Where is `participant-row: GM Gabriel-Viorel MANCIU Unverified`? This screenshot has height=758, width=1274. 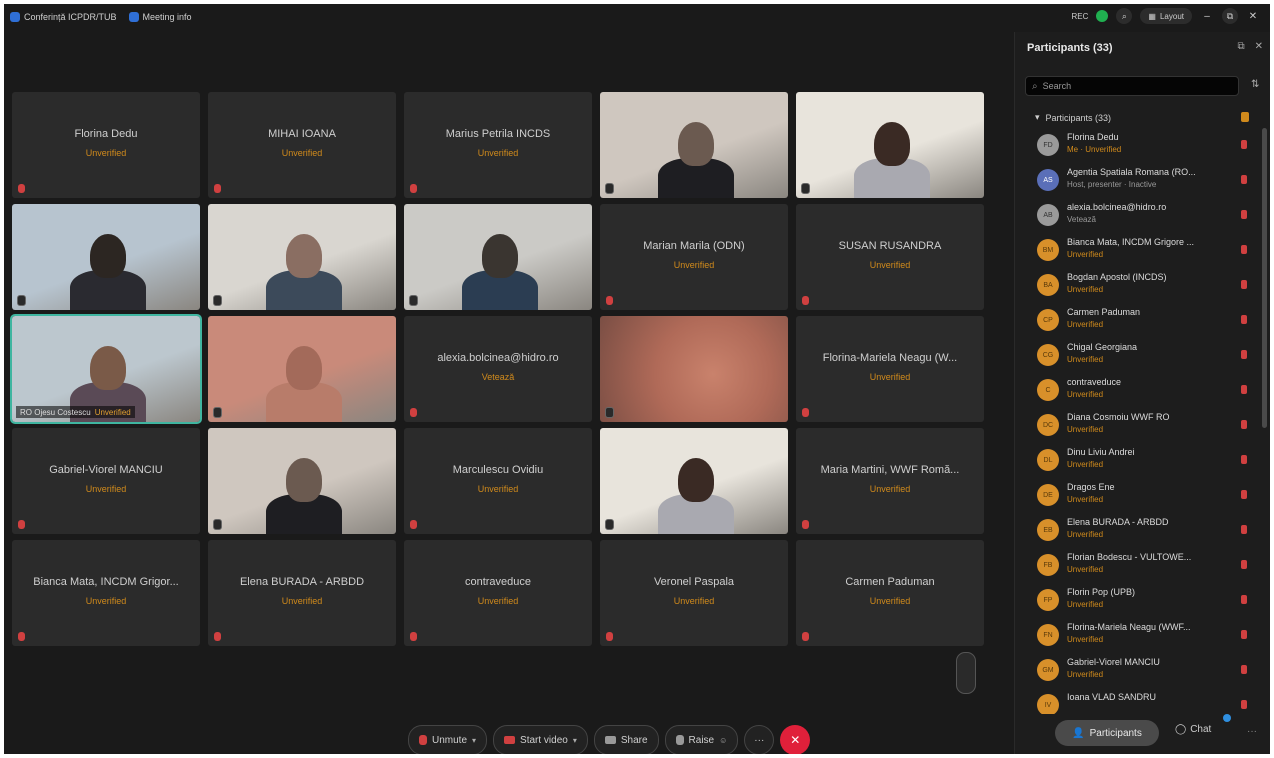 participant-row: GM Gabriel-Viorel MANCIU Unverified is located at coordinates (1143, 672).